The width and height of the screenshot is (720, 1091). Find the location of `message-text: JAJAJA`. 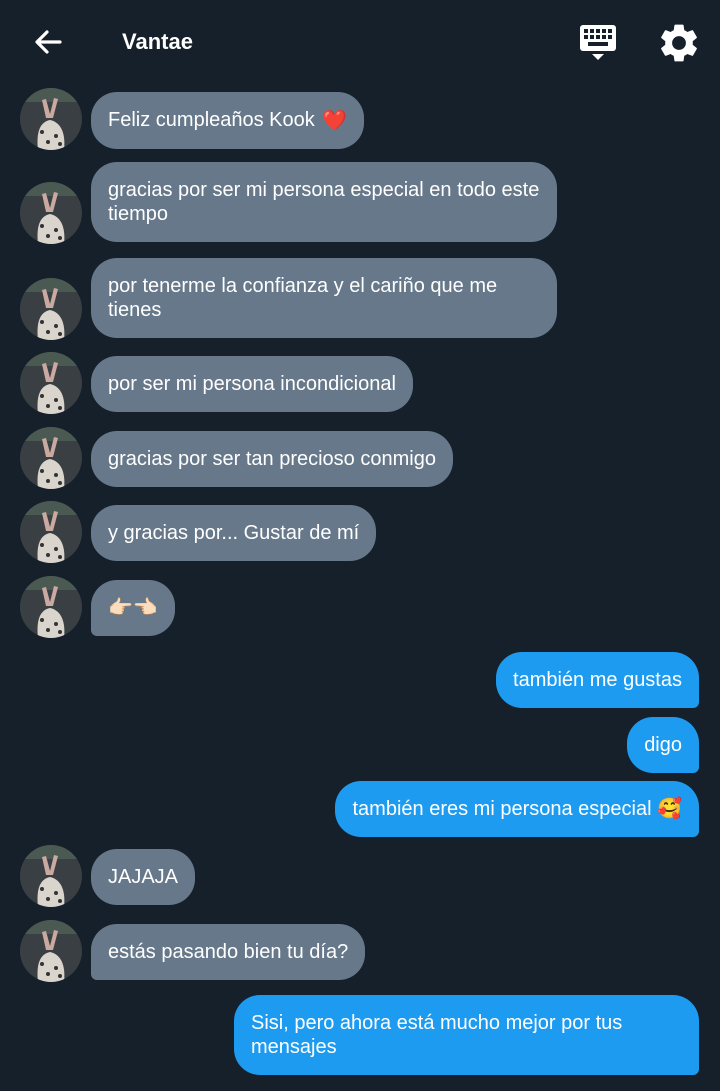

message-text: JAJAJA is located at coordinates (143, 877).